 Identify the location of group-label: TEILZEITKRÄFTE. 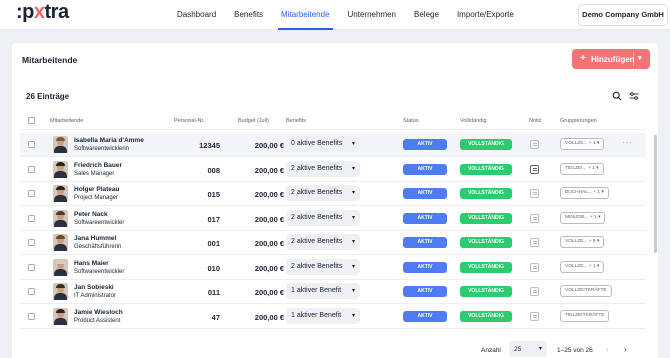
(585, 315).